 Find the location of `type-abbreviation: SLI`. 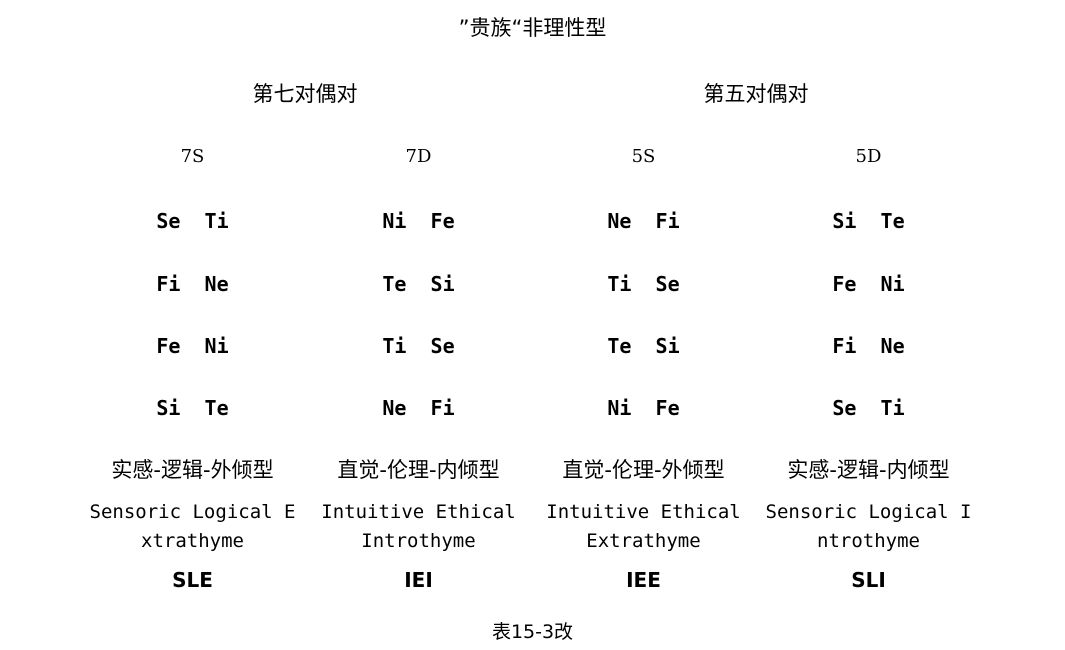

type-abbreviation: SLI is located at coordinates (868, 580).